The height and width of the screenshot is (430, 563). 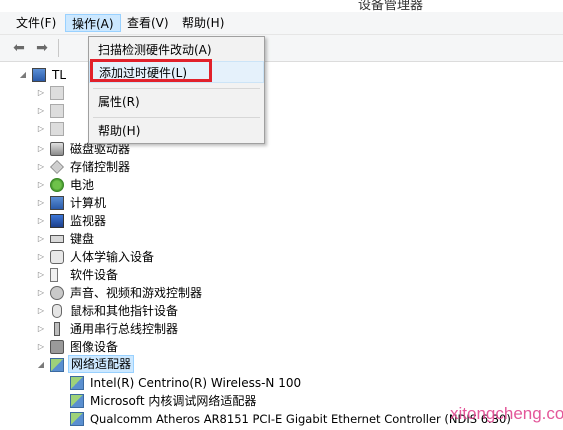 I want to click on menu-bar: 文件(F) 操作(A) 查看(V) 帮助(H), so click(x=281, y=23).